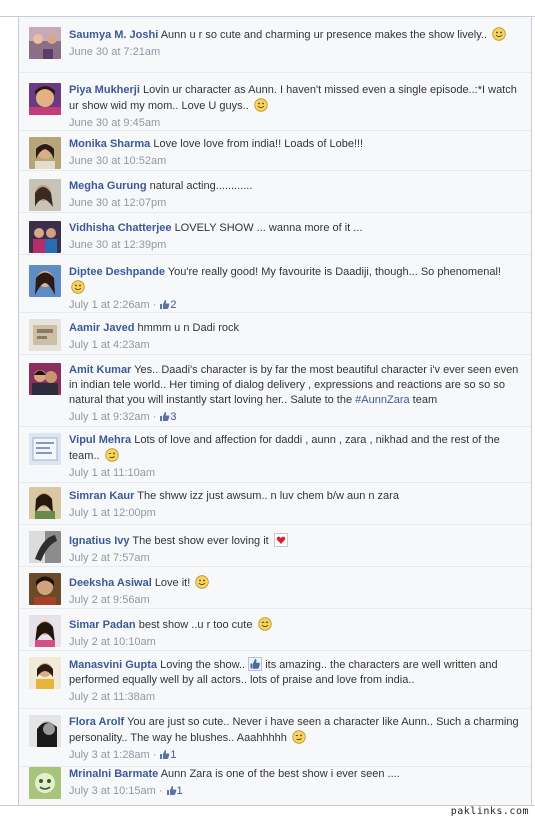 The image size is (535, 819). Describe the element at coordinates (101, 496) in the screenshot. I see `comment-author: Simran Kaur` at that location.